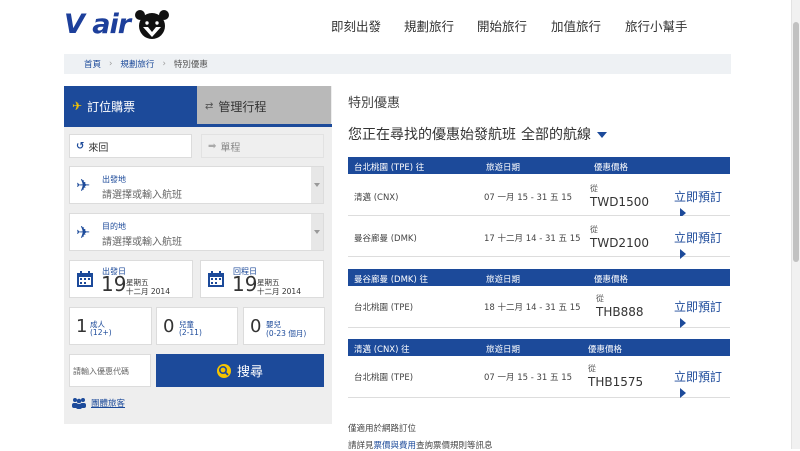 This screenshot has width=800, height=451. I want to click on breadcrumb-current: 特別優惠, so click(190, 65).